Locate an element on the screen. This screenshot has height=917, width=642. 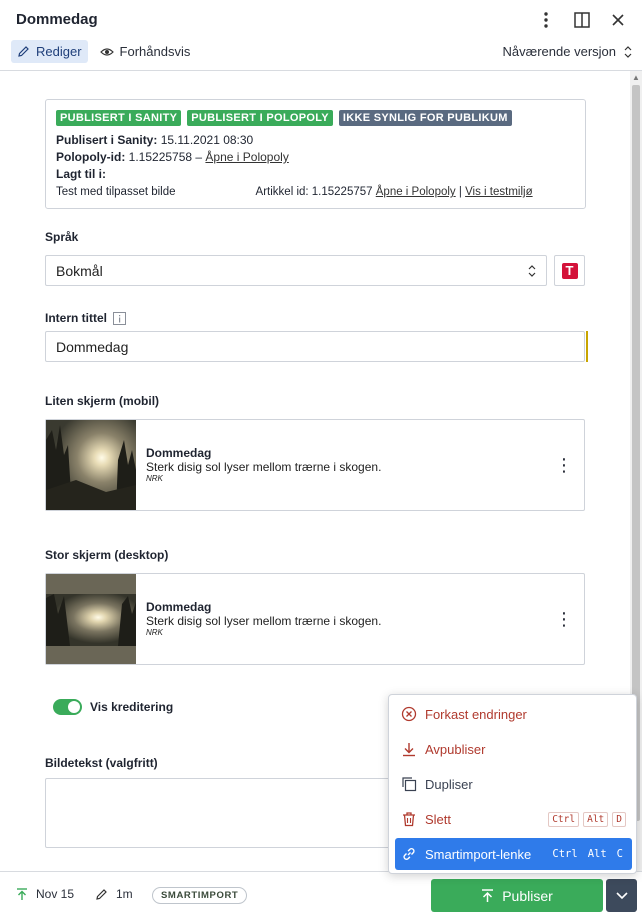
internal-title-value: Dommedag is located at coordinates (92, 346).